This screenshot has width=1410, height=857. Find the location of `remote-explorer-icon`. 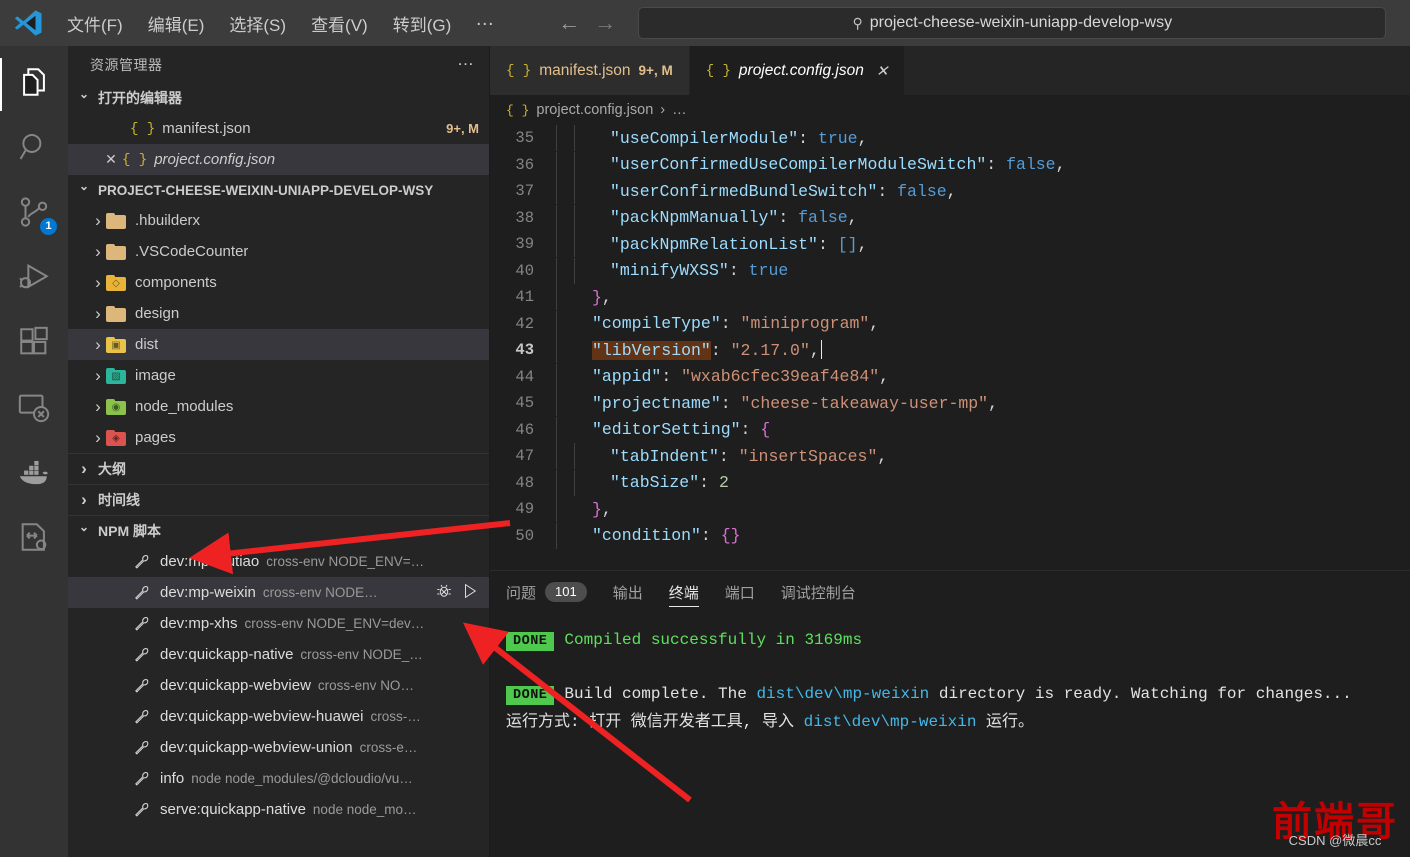

remote-explorer-icon is located at coordinates (34, 409).